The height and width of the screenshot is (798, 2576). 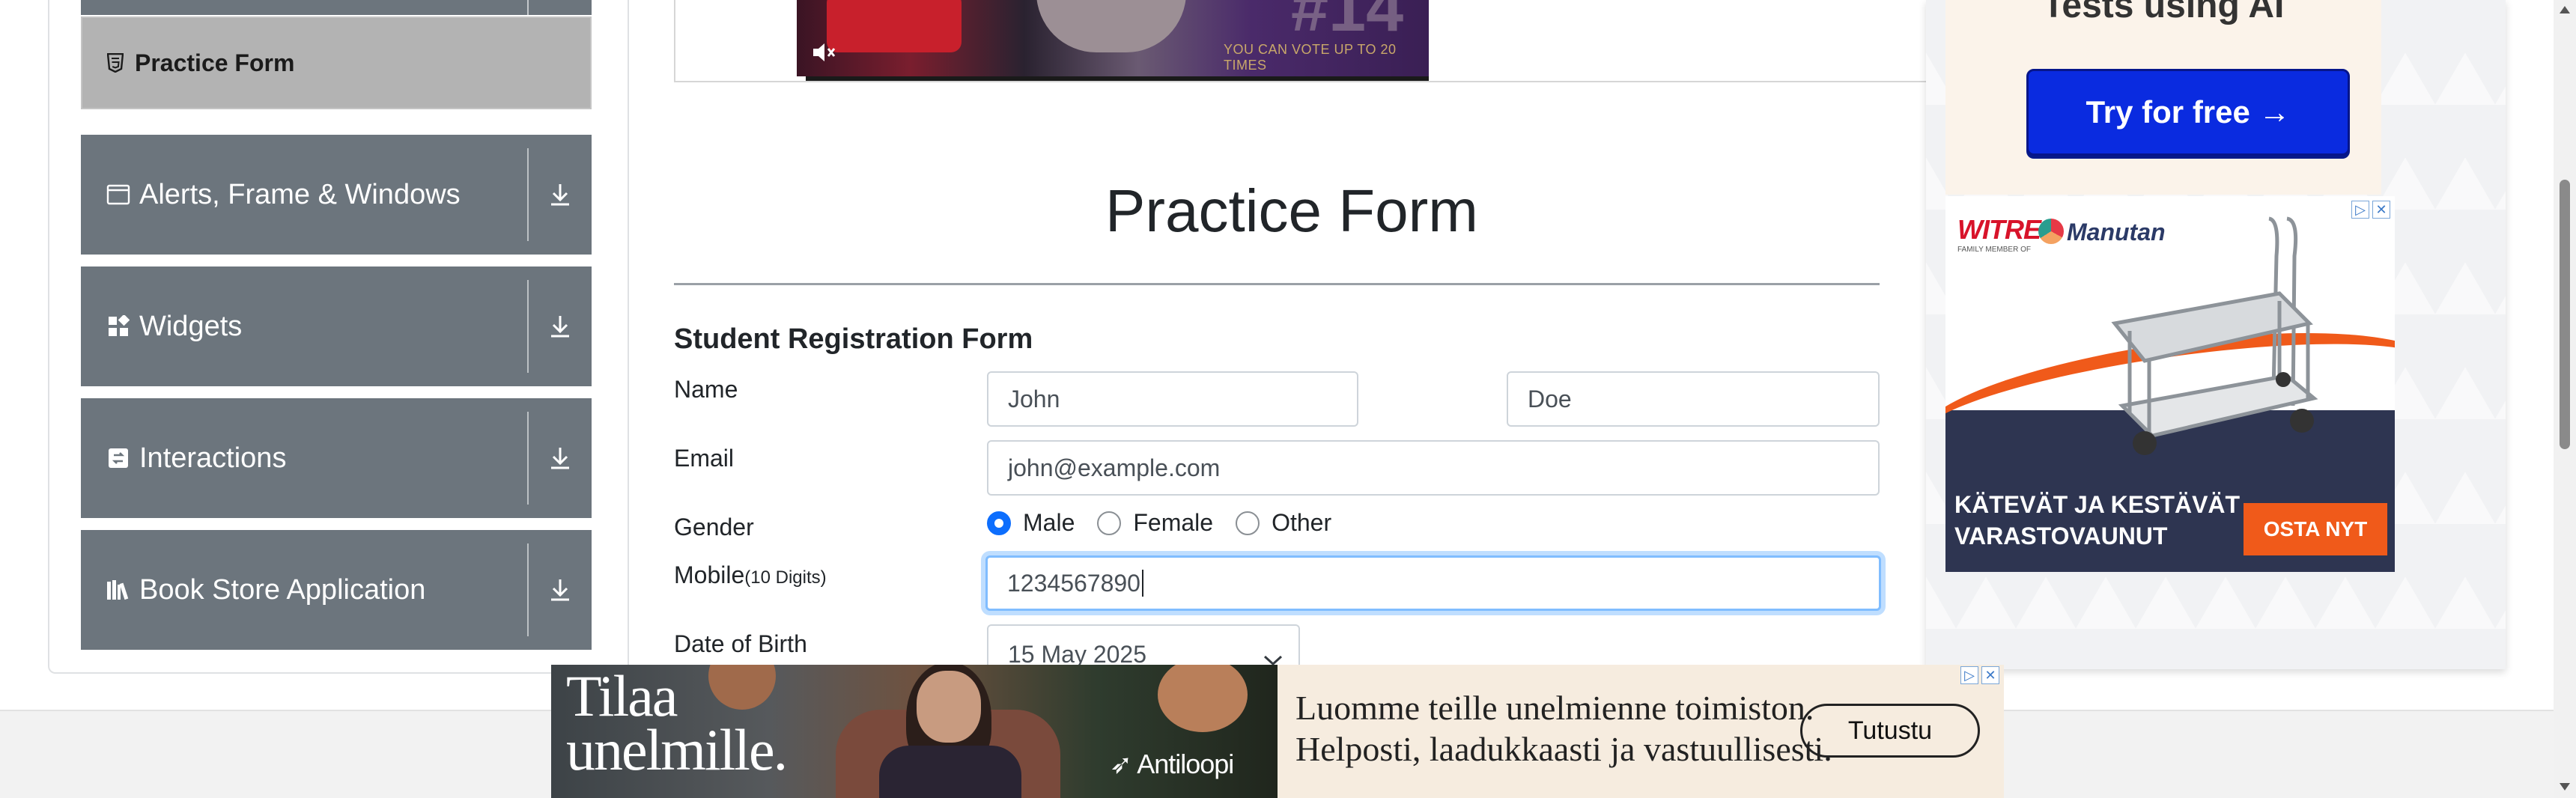 I want to click on text-caret, so click(x=1142, y=584).